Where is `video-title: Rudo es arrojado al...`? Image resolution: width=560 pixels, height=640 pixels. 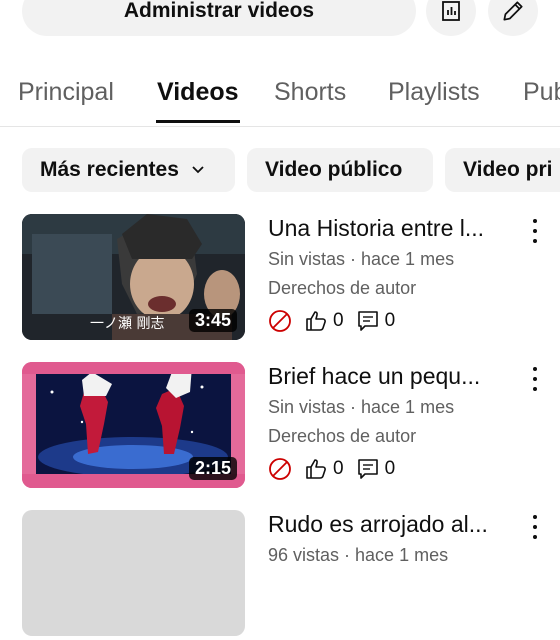 video-title: Rudo es arrojado al... is located at coordinates (398, 524).